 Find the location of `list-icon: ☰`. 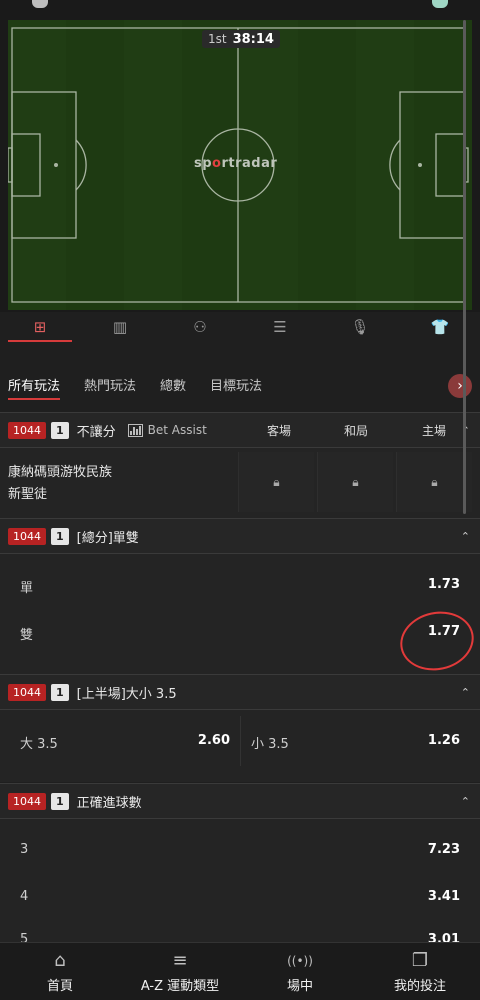

list-icon: ☰ is located at coordinates (280, 327).